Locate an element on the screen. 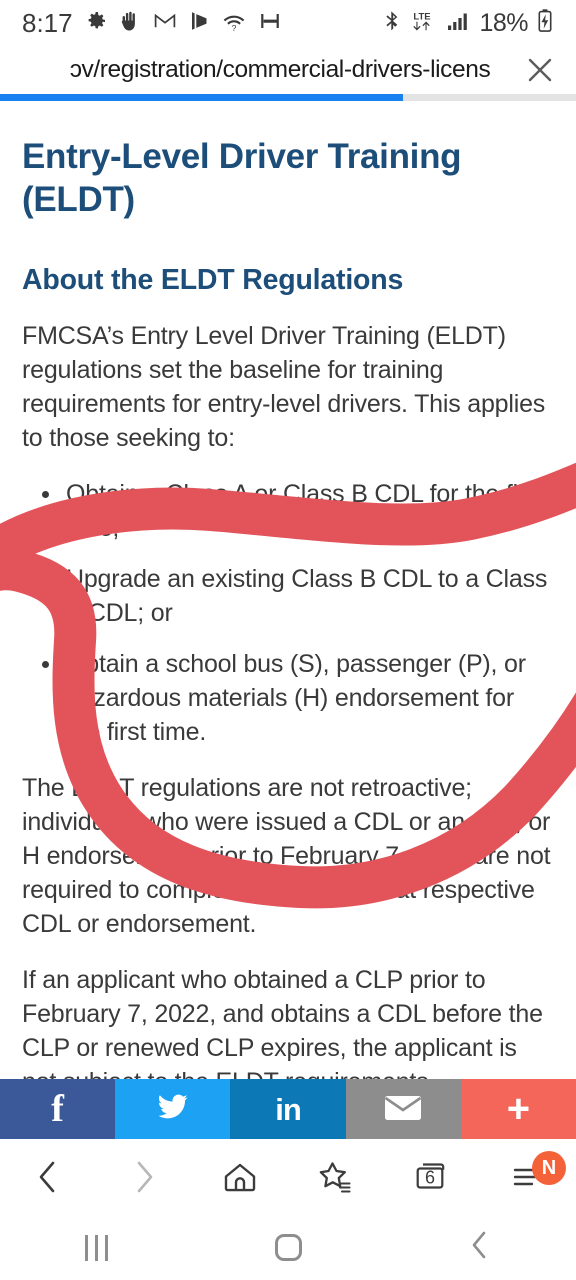 The image size is (576, 1280). share-linkedin-button: in is located at coordinates (288, 1109).